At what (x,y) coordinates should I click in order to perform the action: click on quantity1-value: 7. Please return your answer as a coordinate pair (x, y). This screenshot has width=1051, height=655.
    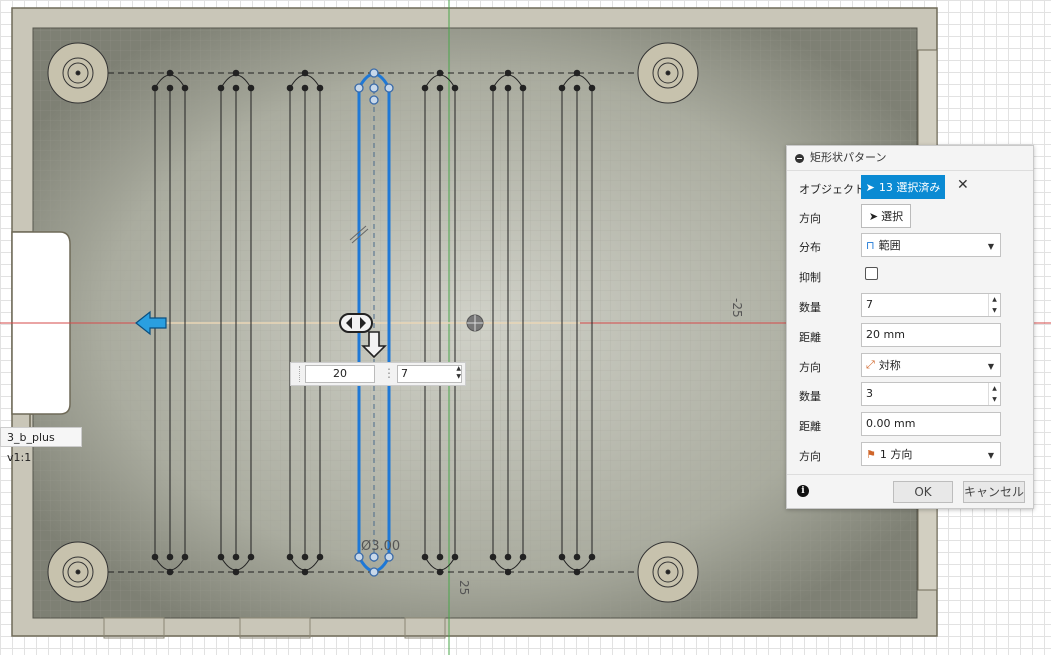
    Looking at the image, I should click on (869, 304).